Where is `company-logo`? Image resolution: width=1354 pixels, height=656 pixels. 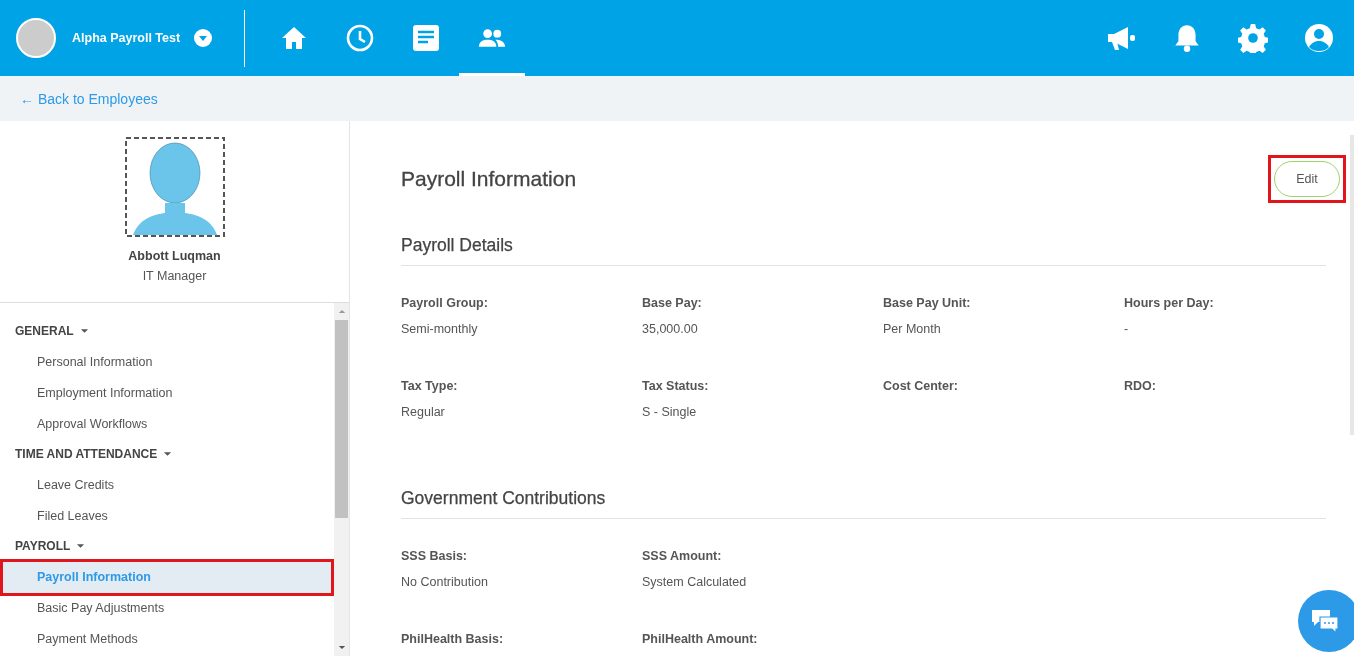
company-logo is located at coordinates (36, 38).